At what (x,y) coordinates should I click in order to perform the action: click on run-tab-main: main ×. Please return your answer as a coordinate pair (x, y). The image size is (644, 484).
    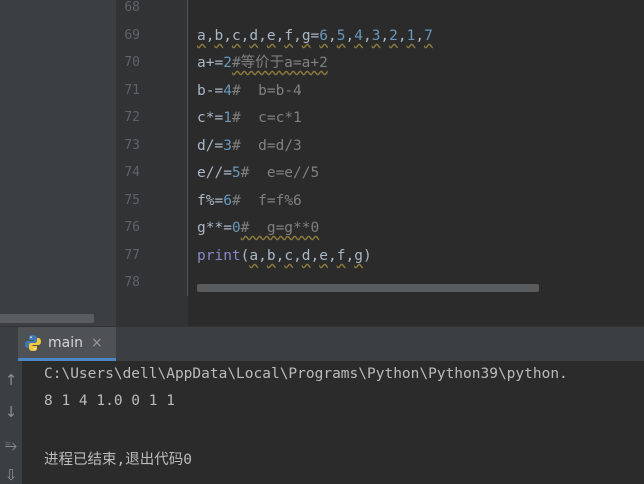
    Looking at the image, I should click on (67, 344).